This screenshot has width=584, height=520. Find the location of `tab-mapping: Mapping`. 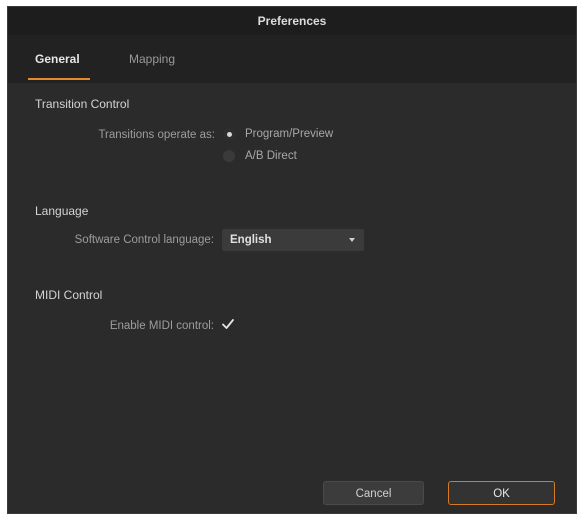

tab-mapping: Mapping is located at coordinates (152, 59).